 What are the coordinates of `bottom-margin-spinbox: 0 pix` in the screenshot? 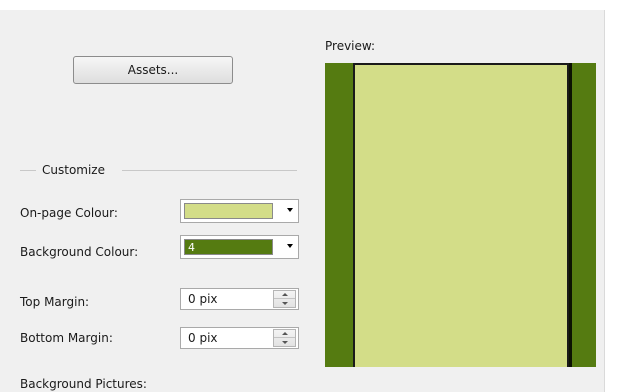 It's located at (239, 338).